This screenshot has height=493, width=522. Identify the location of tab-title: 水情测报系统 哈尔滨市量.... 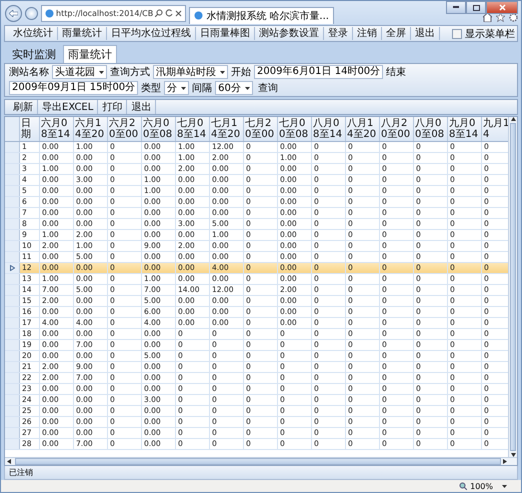
(267, 16).